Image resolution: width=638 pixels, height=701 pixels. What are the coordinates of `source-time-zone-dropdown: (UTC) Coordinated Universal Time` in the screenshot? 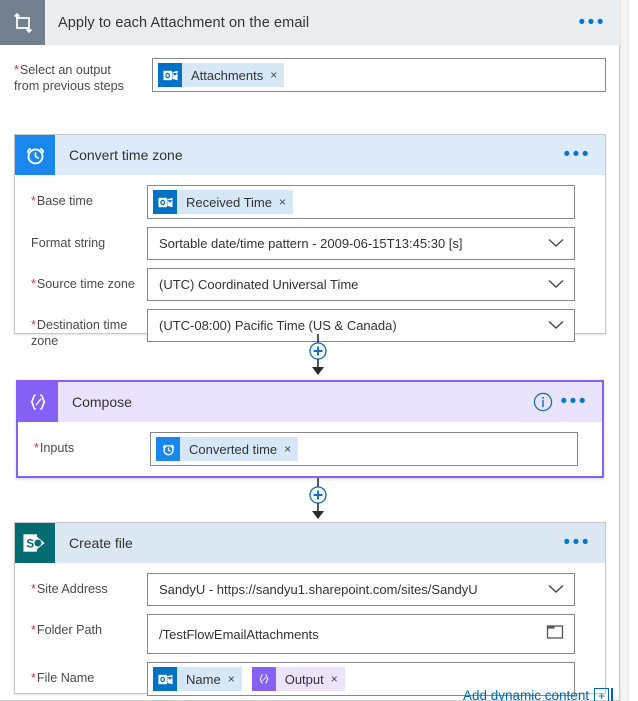 It's located at (361, 284).